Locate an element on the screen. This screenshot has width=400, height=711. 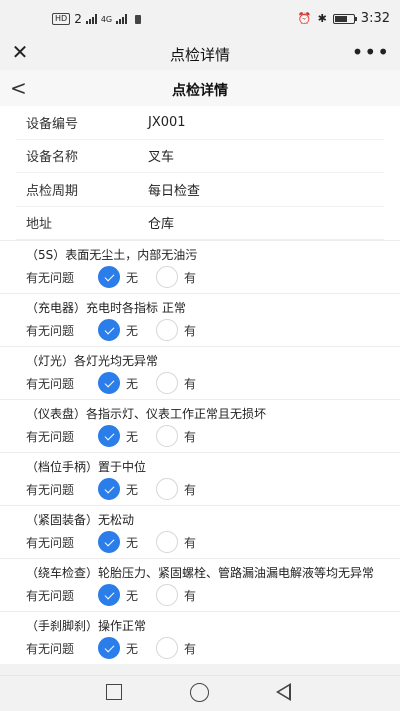
check-question: （档位手柄）置于中位 is located at coordinates (86, 467).